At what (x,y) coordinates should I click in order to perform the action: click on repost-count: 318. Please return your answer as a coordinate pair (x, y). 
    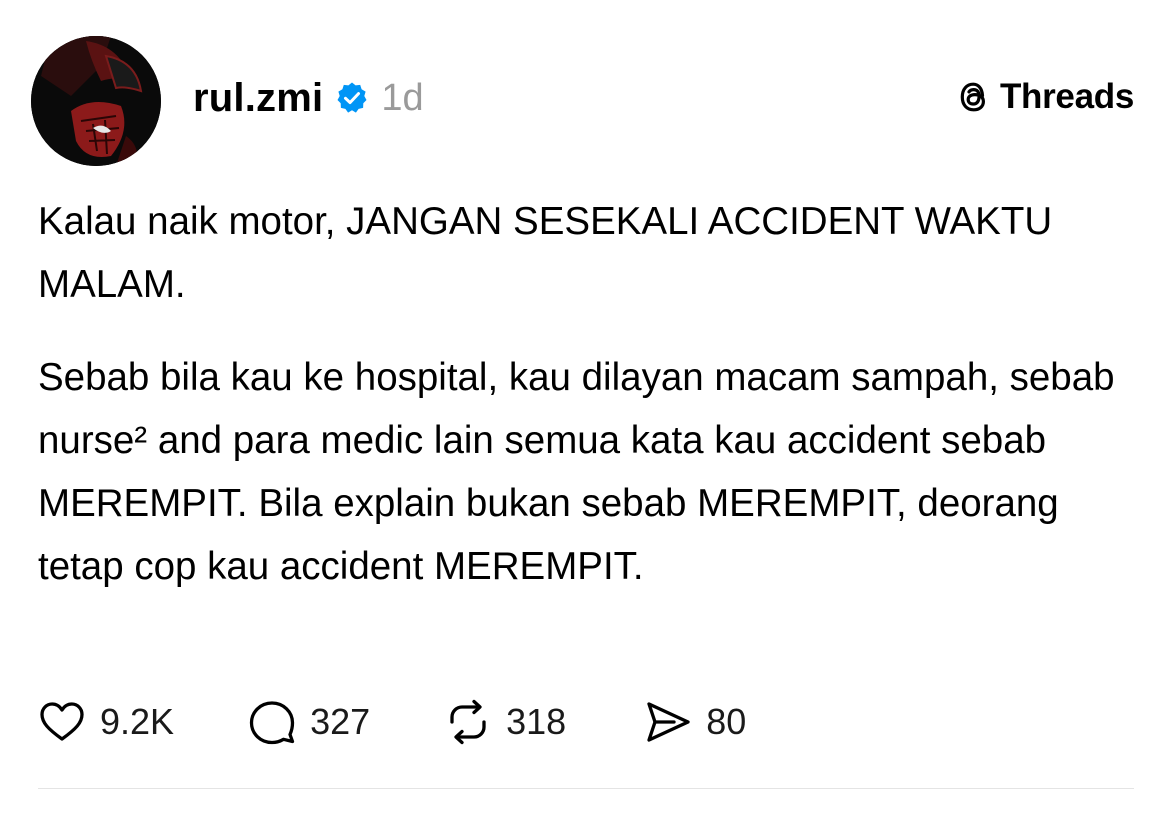
    Looking at the image, I should click on (536, 721).